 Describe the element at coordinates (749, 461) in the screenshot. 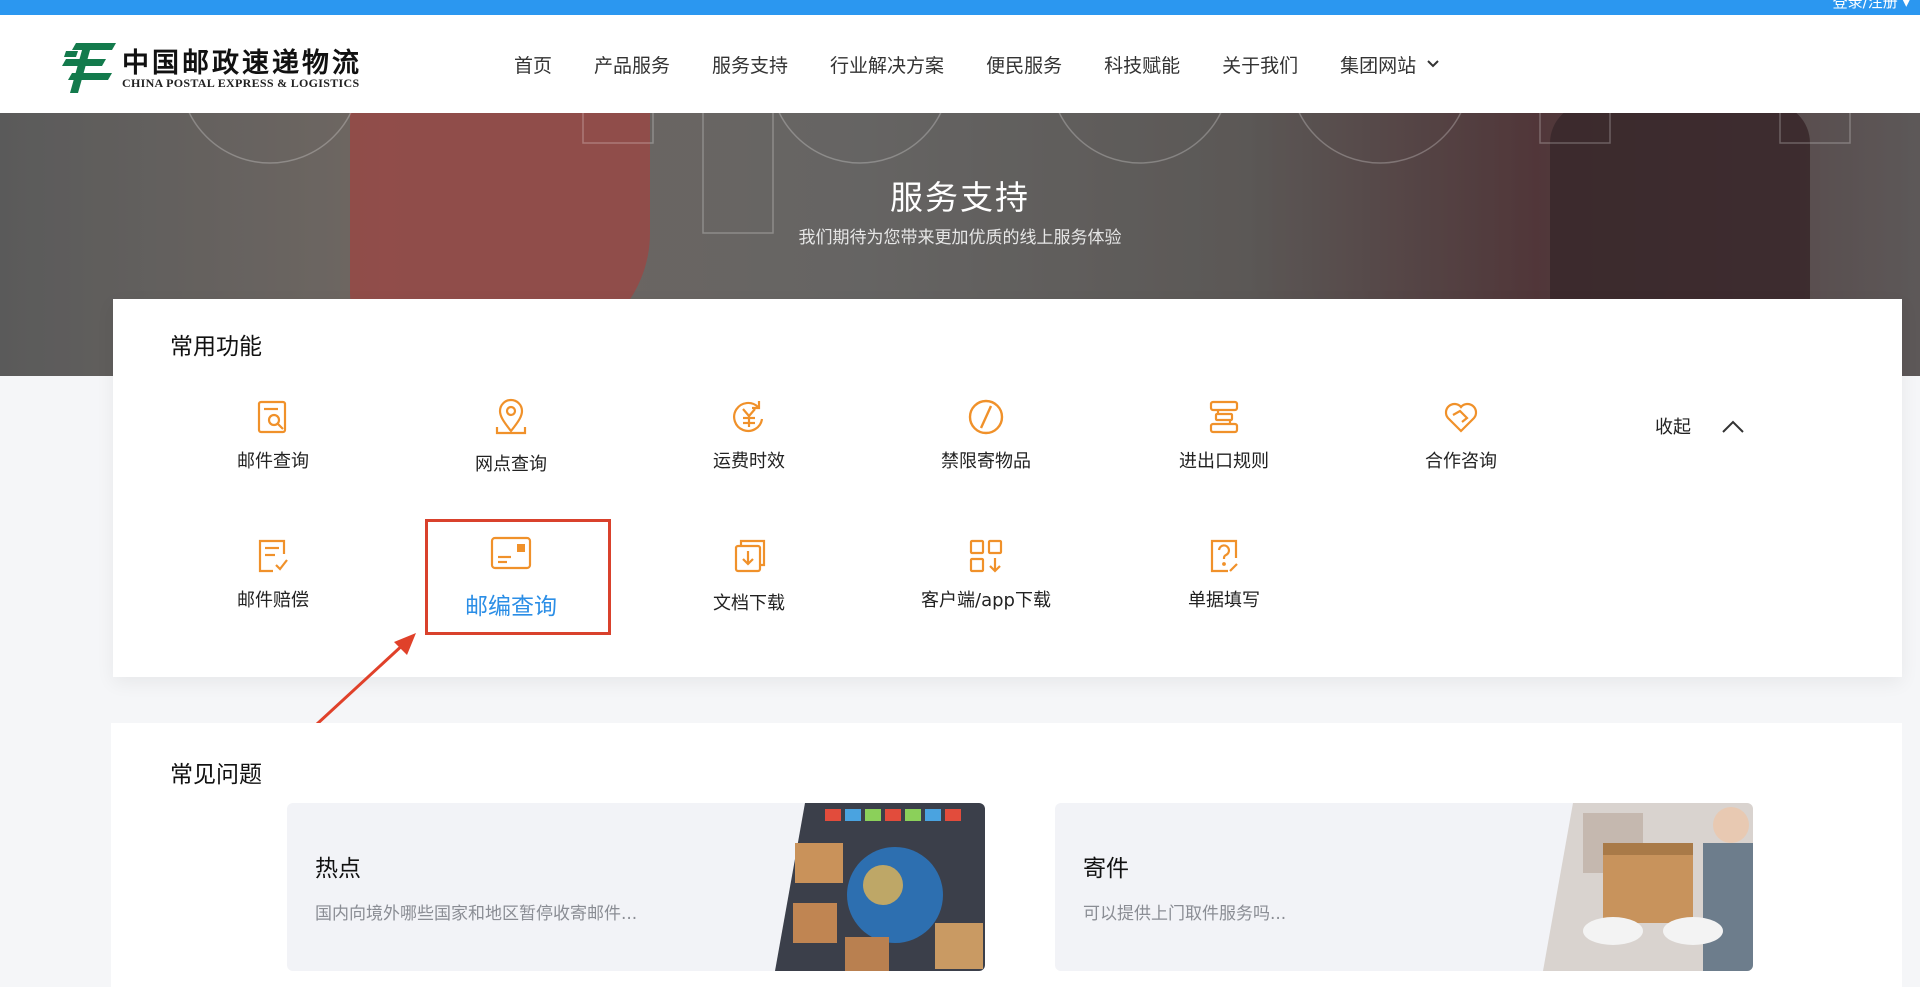

I see `func-freight-time-label: 运费时效` at that location.